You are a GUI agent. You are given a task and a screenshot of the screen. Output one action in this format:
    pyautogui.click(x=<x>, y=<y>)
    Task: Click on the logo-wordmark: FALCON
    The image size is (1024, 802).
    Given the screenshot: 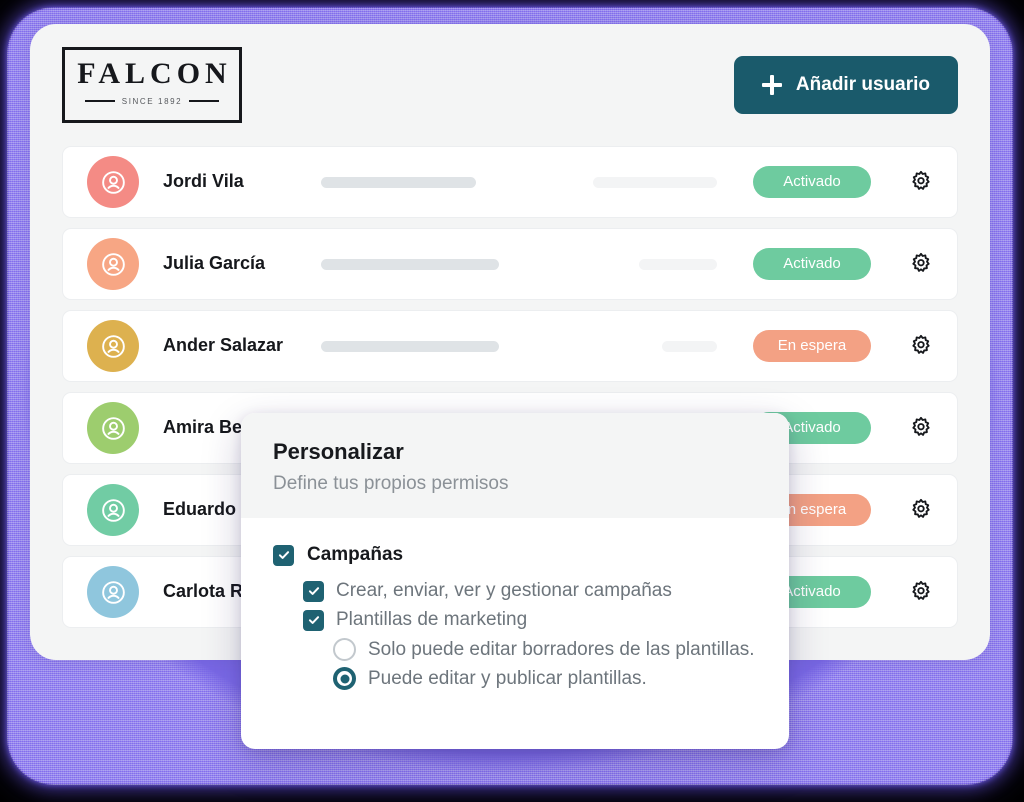 What is the action you would take?
    pyautogui.click(x=154, y=74)
    